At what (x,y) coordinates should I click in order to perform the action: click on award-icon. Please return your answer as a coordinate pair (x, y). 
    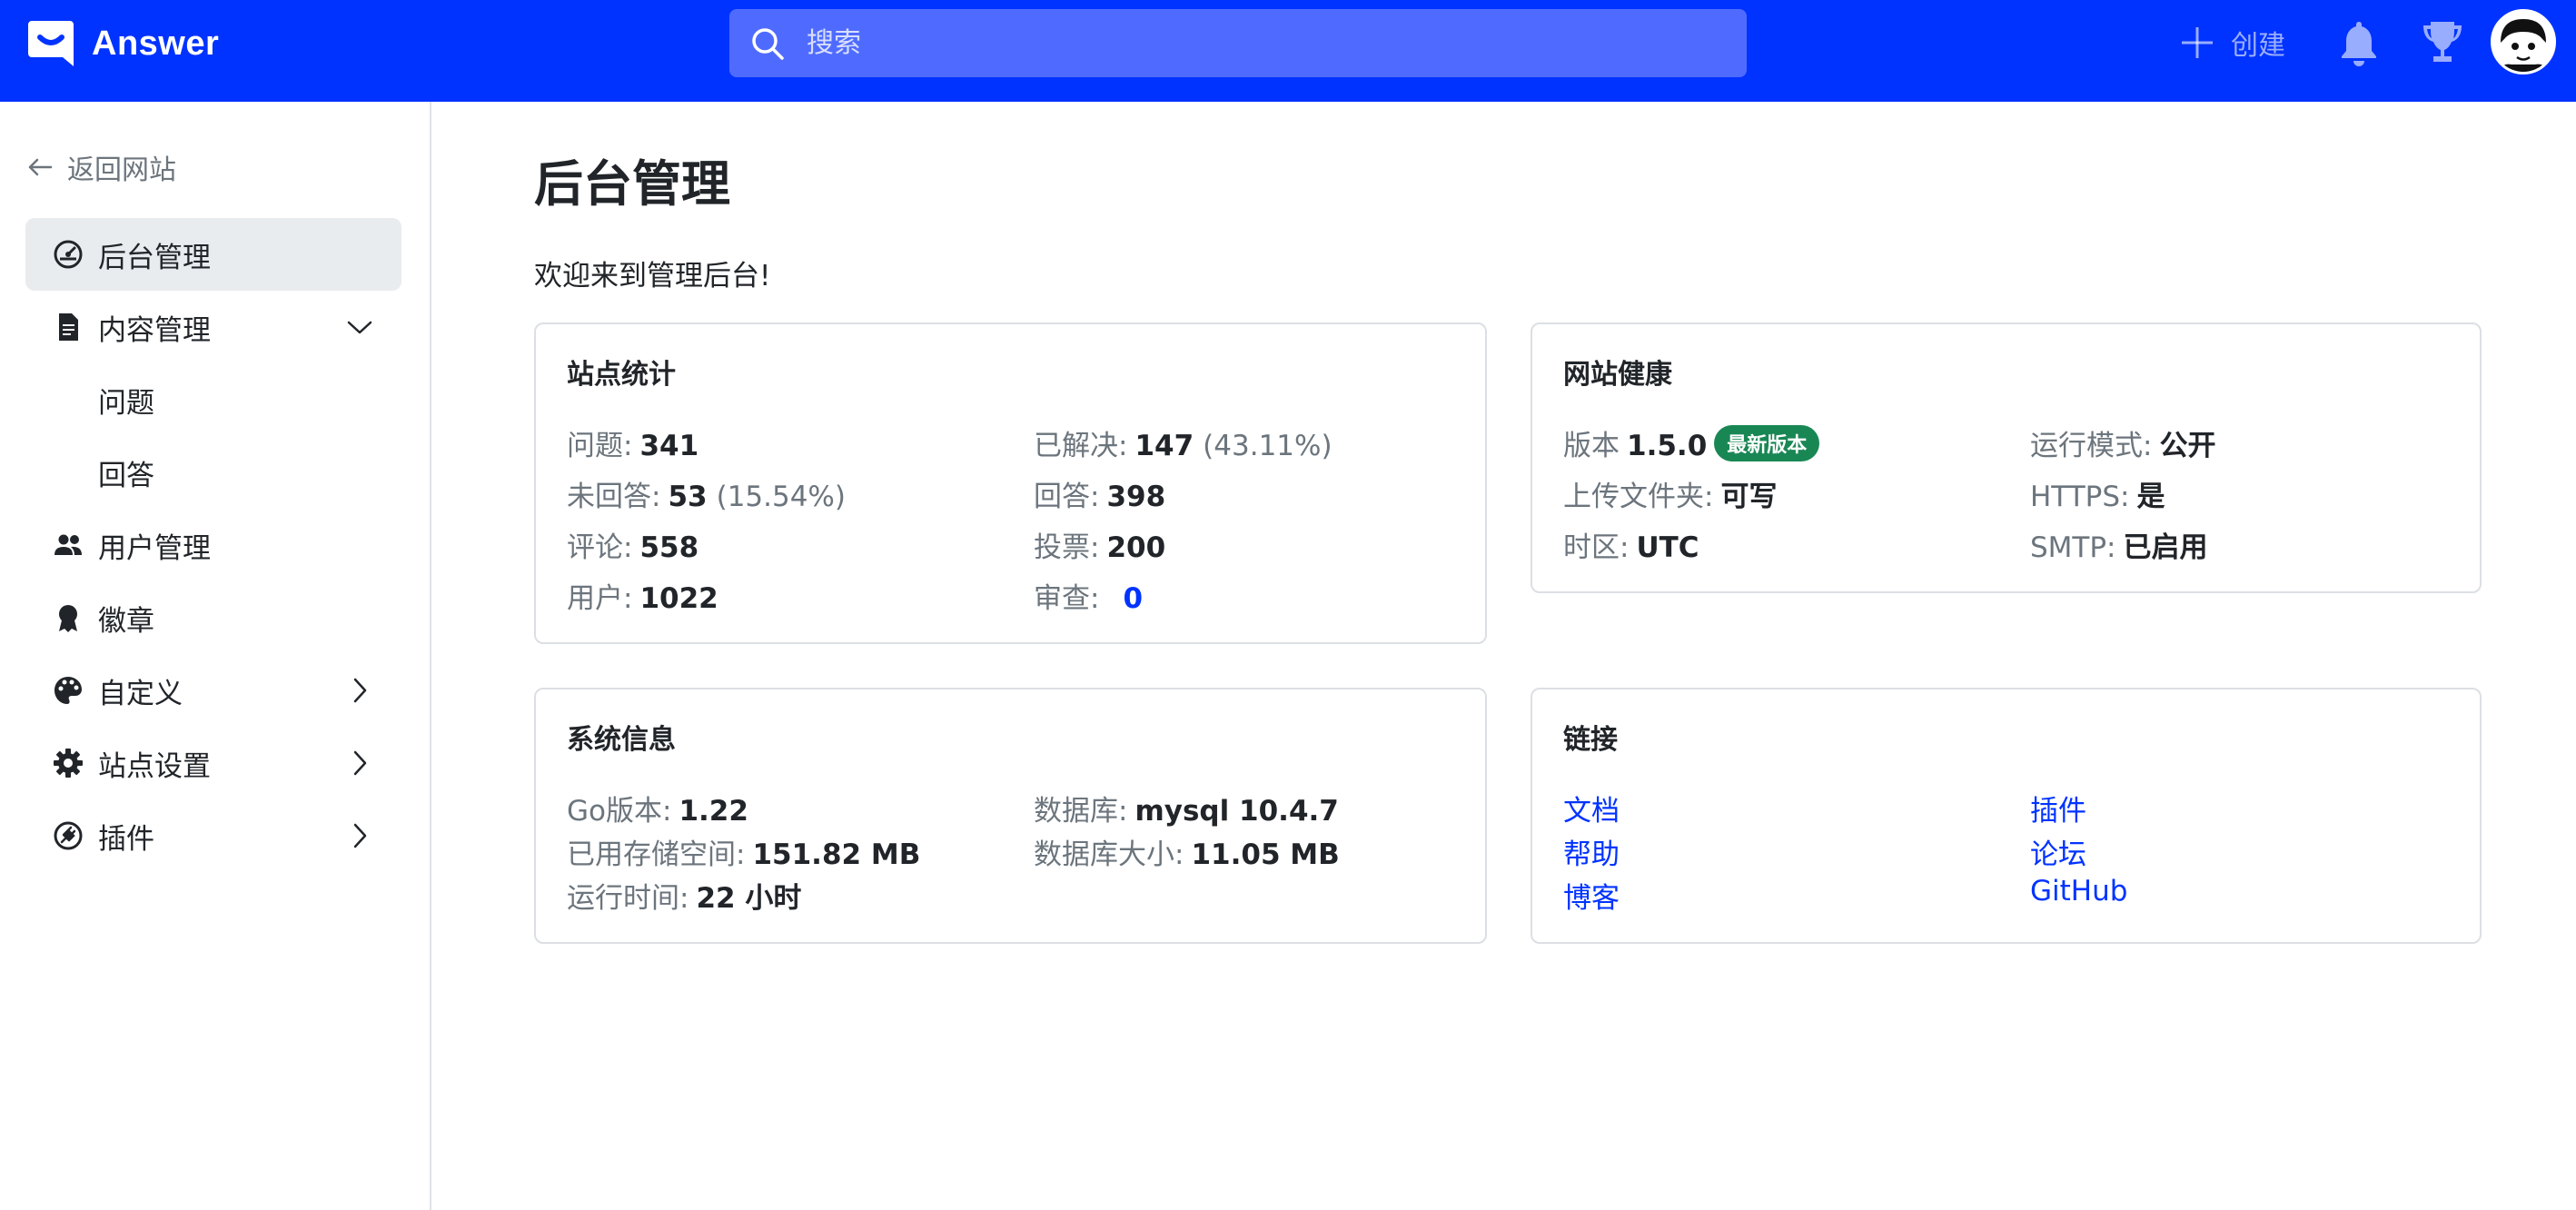
    Looking at the image, I should click on (68, 618).